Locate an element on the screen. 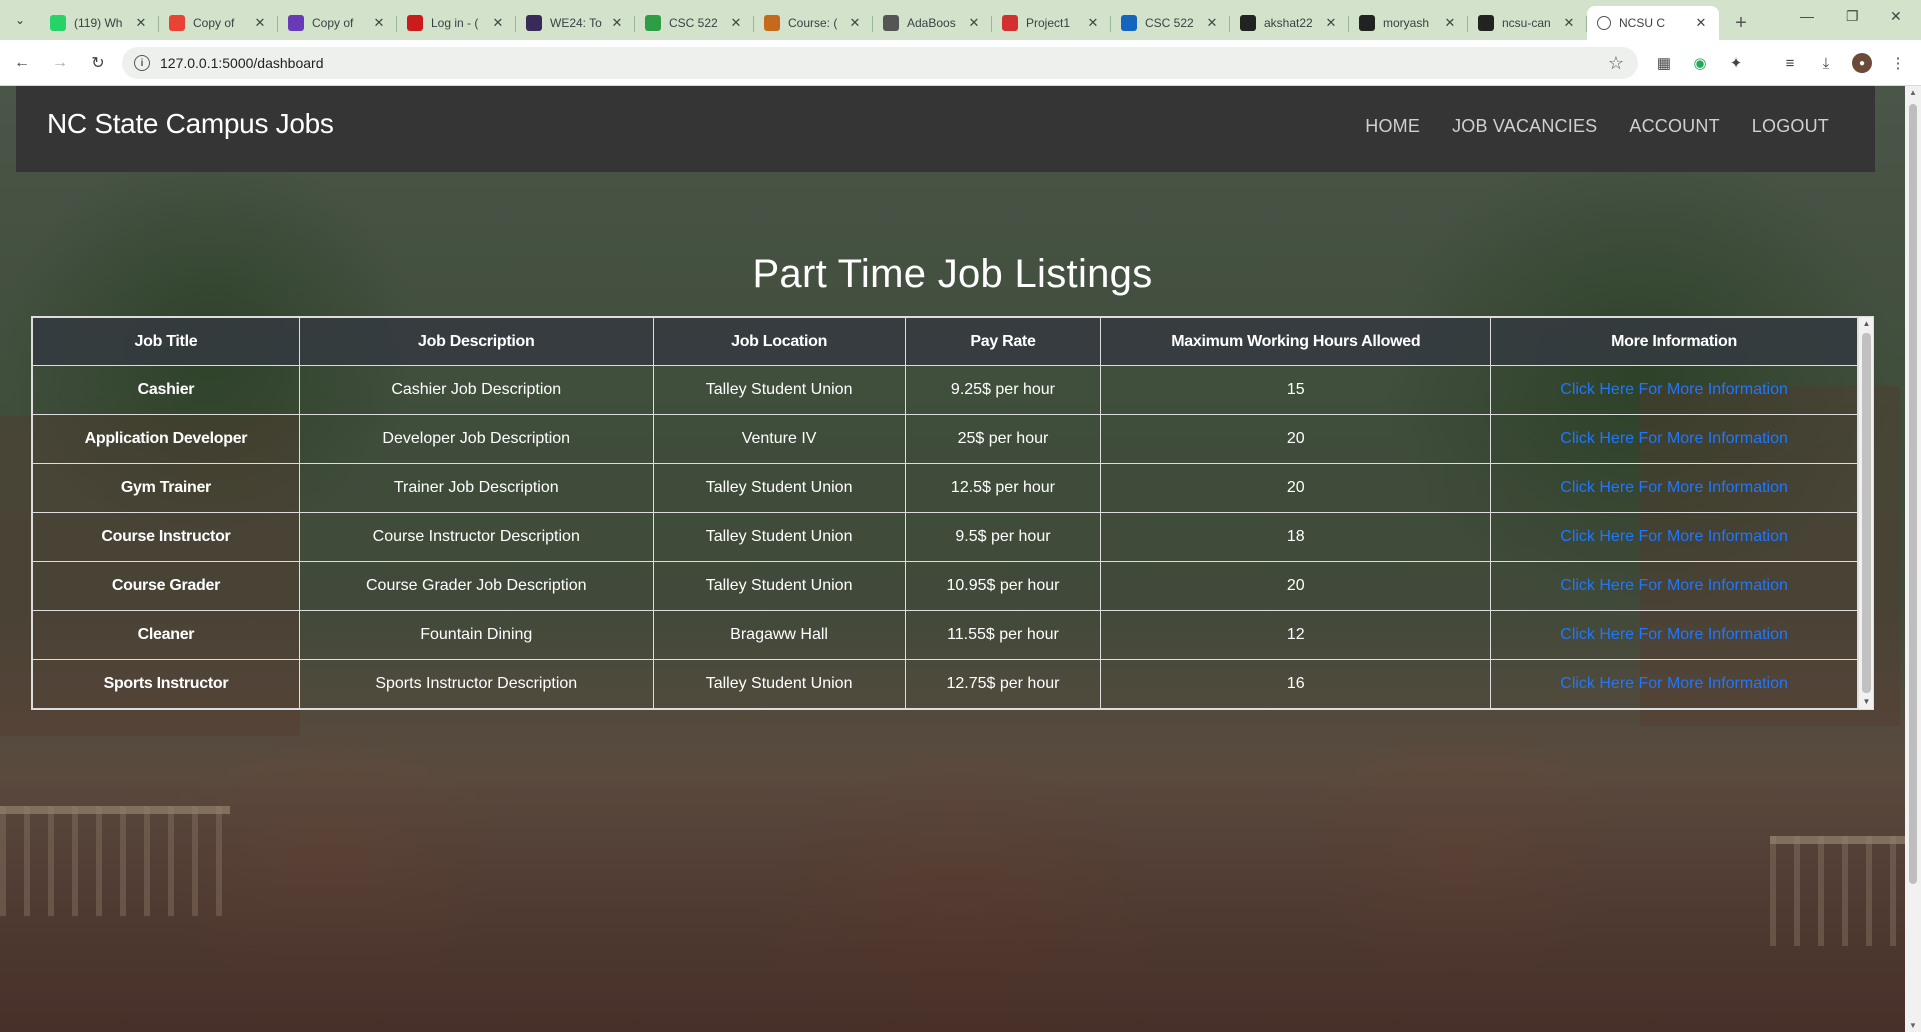 The width and height of the screenshot is (1921, 1032). tab-search-chevron-icon: ⌄ is located at coordinates (20, 20).